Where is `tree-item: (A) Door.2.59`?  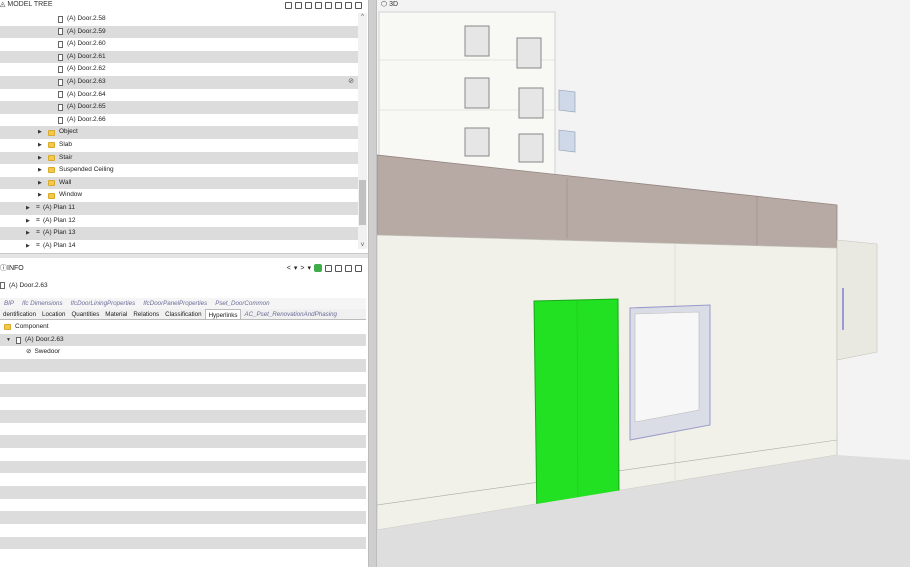 tree-item: (A) Door.2.59 is located at coordinates (179, 32).